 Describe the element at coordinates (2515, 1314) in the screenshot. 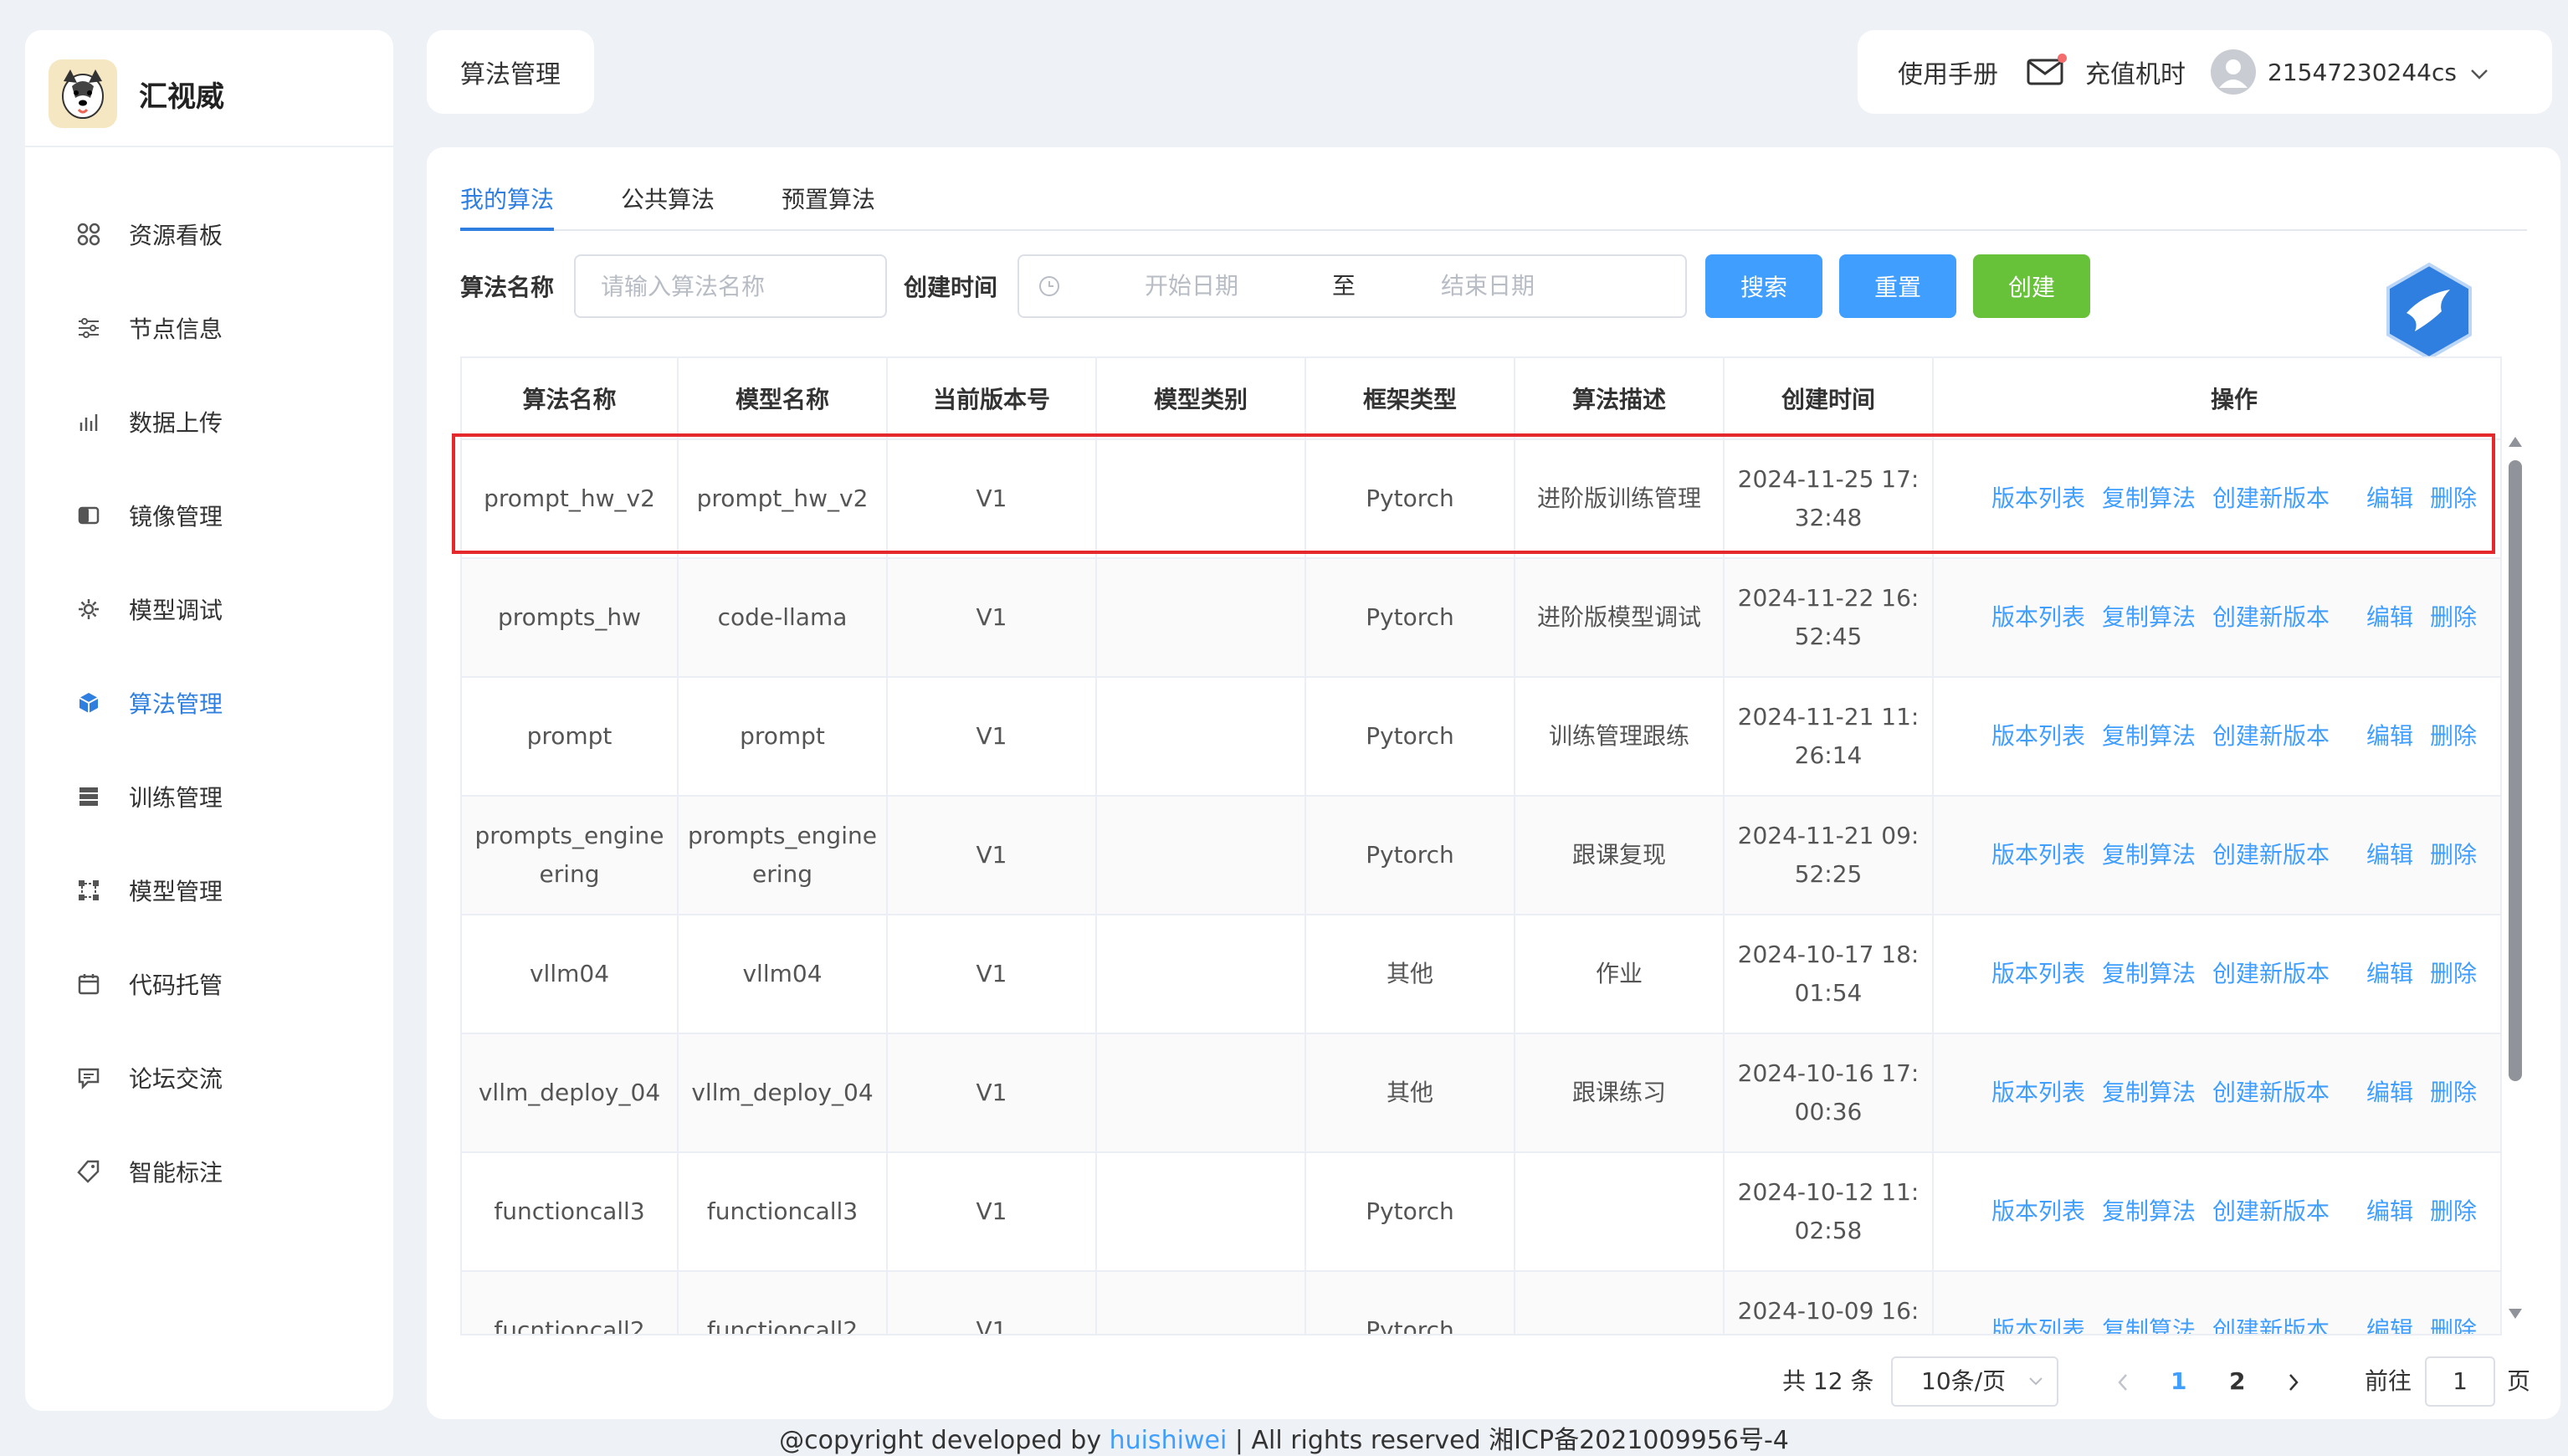

I see `scroll-down-icon` at that location.